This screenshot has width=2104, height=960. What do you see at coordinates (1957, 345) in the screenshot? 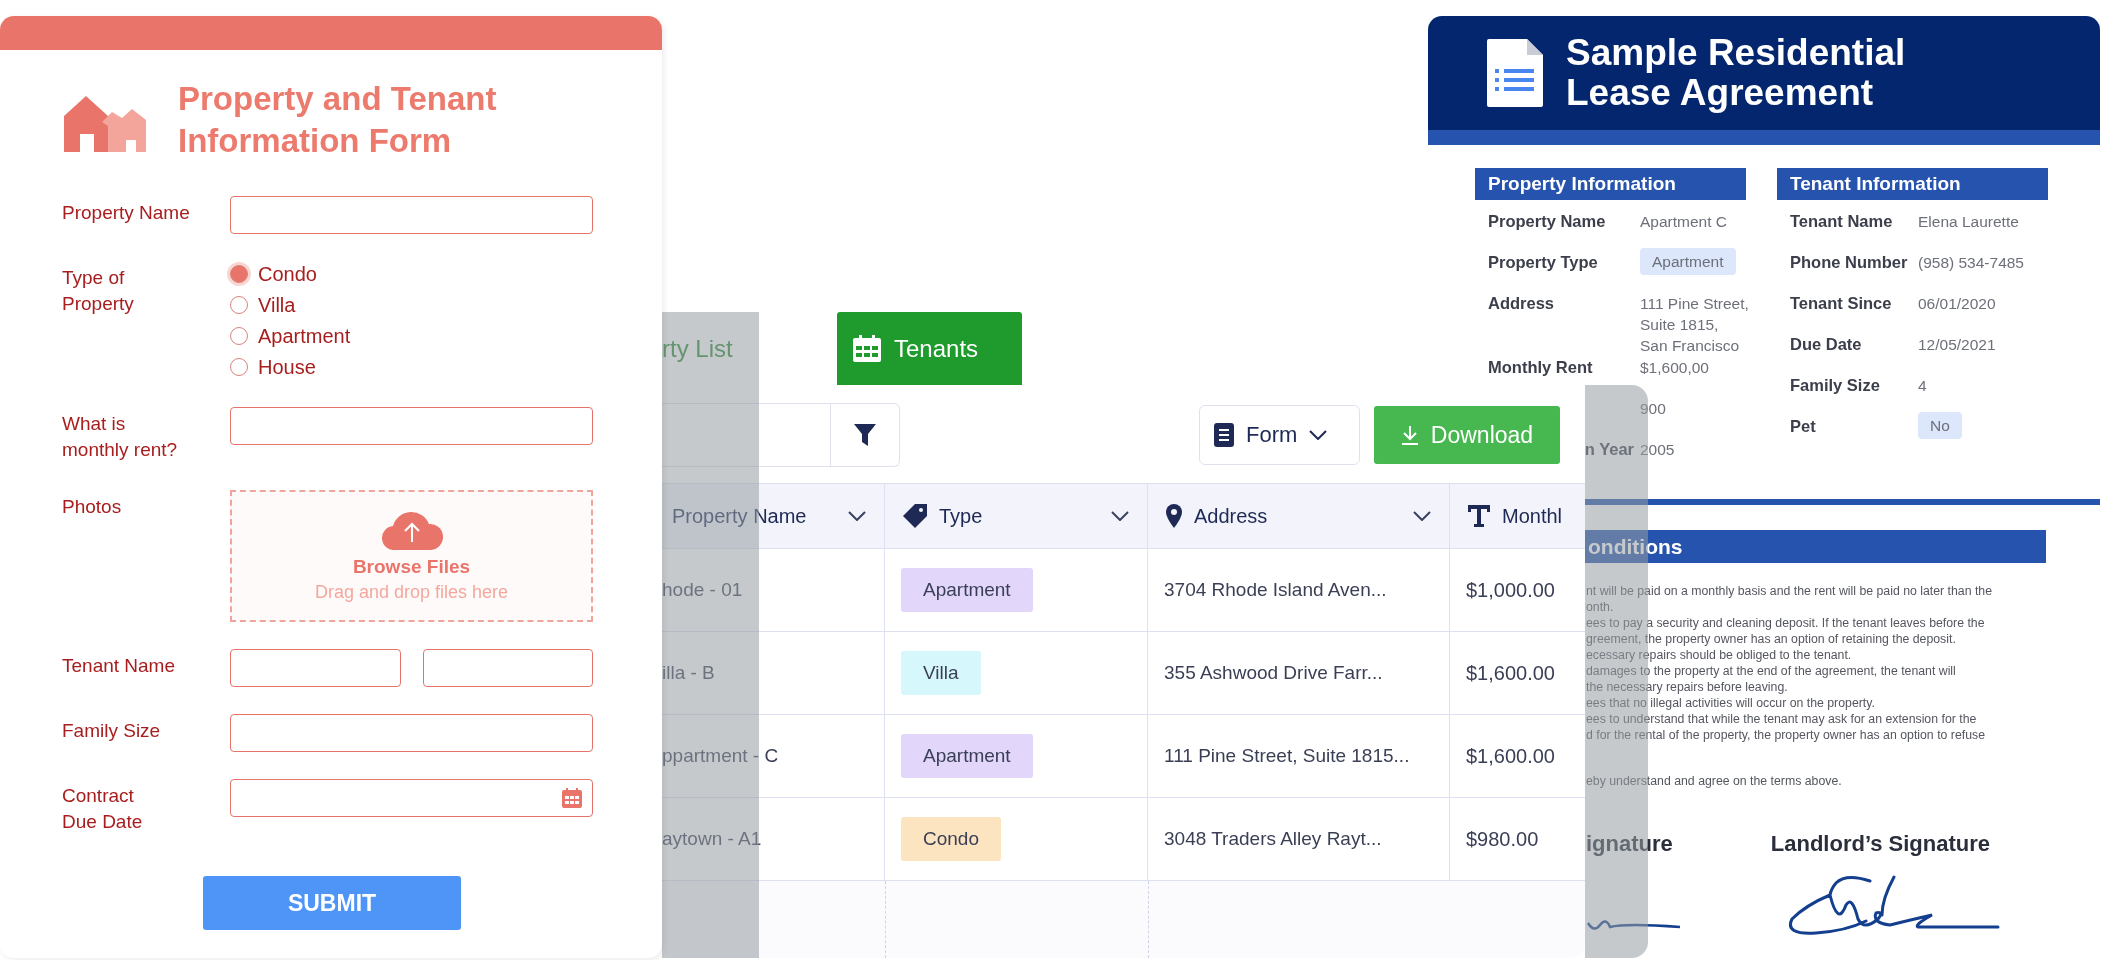
I see `field-value: 12/05/2021` at bounding box center [1957, 345].